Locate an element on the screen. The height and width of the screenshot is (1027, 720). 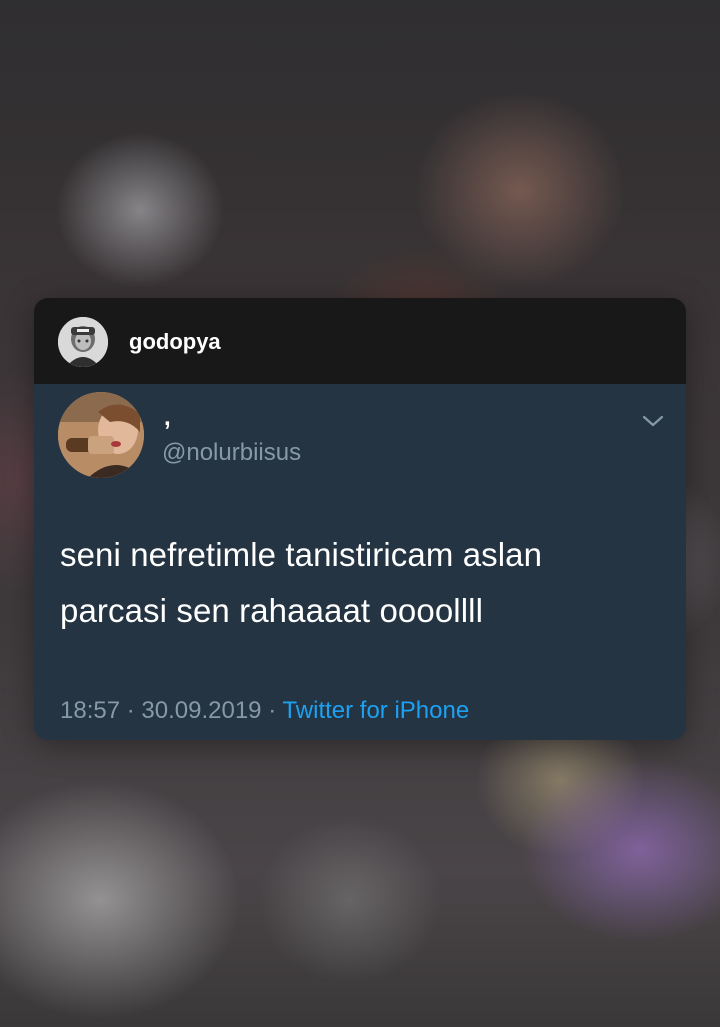
tweet-time: 18:57 is located at coordinates (90, 710).